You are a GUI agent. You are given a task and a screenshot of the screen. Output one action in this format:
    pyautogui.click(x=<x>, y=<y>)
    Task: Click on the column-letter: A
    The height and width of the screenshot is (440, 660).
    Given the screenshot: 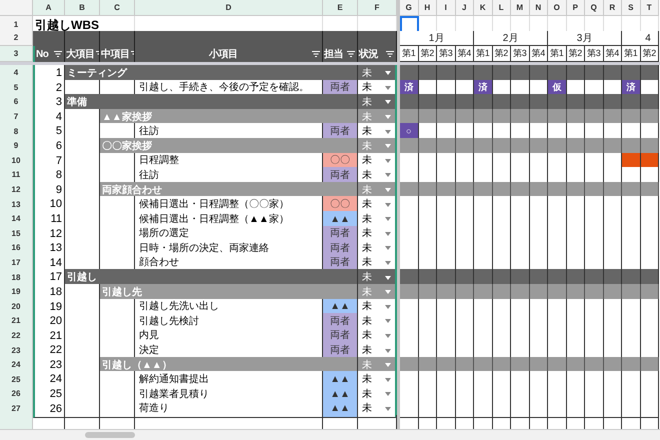 What is the action you would take?
    pyautogui.click(x=49, y=8)
    